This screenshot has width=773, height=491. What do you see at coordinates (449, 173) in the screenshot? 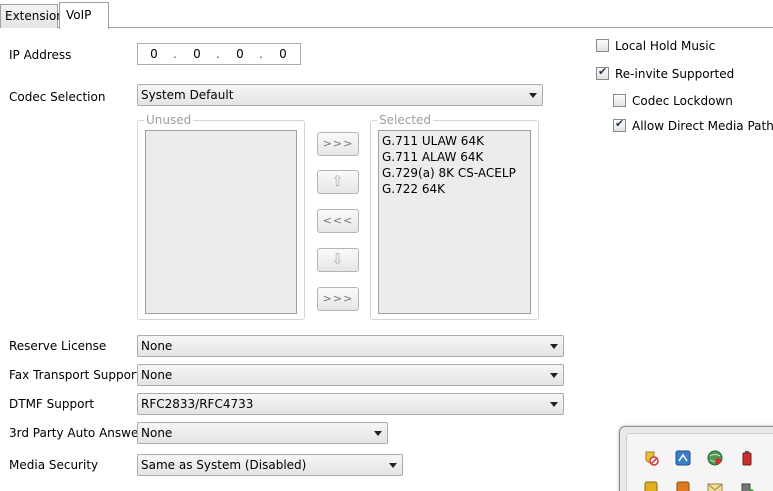
I see `list-item: G.729(a) 8K CS-ACELP` at bounding box center [449, 173].